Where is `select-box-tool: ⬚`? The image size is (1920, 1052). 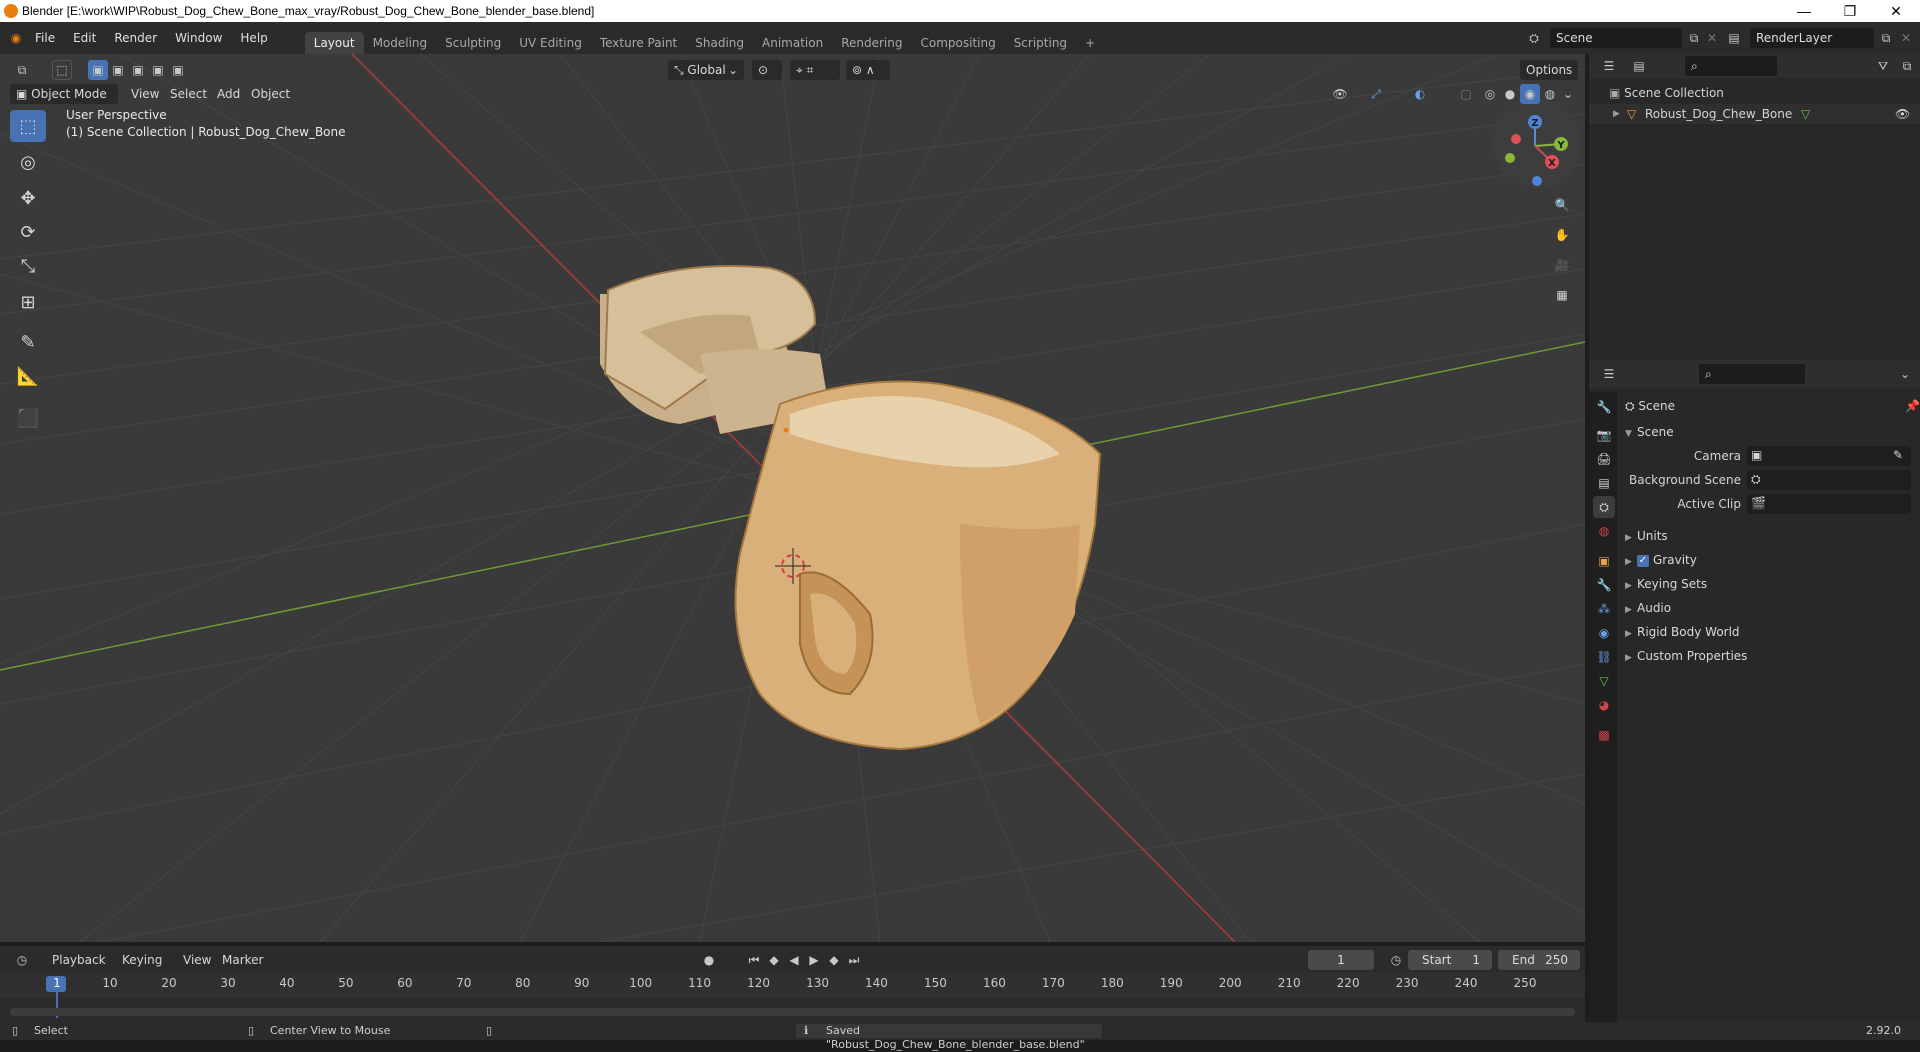 select-box-tool: ⬚ is located at coordinates (28, 126).